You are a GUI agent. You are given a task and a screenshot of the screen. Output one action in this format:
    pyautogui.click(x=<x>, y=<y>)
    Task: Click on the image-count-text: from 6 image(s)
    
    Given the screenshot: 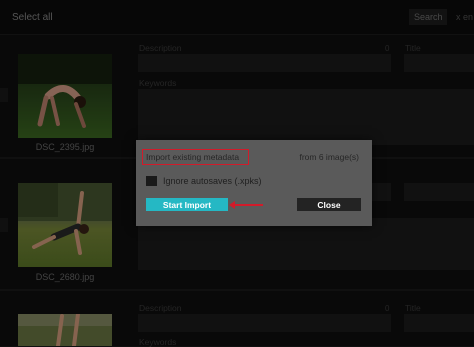 What is the action you would take?
    pyautogui.click(x=329, y=157)
    